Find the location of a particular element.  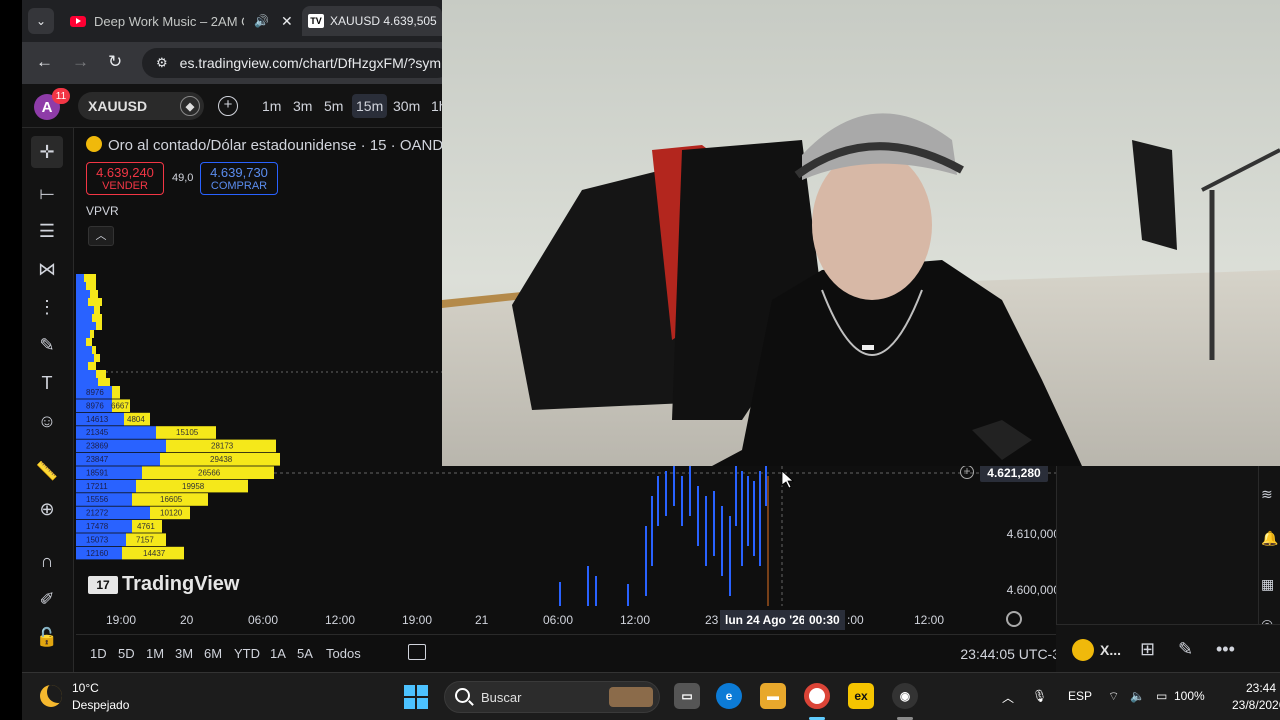

compare-plus-icon: + is located at coordinates (228, 106).